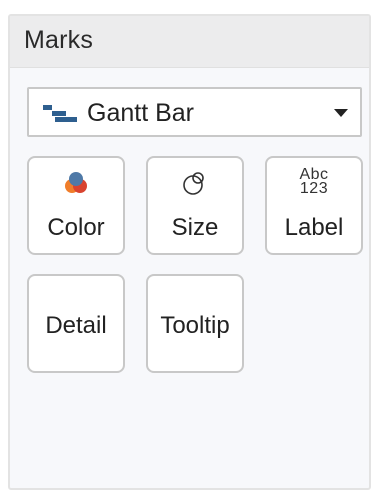 Image resolution: width=382 pixels, height=499 pixels. What do you see at coordinates (314, 227) in the screenshot?
I see `label-label: Label` at bounding box center [314, 227].